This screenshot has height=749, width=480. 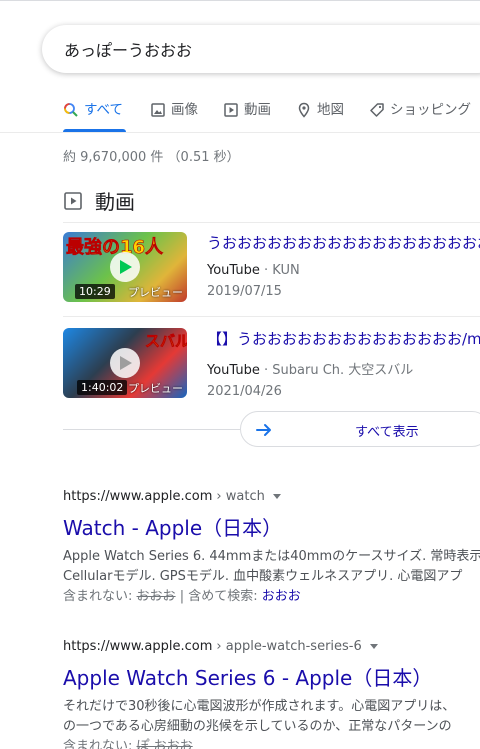 What do you see at coordinates (343, 242) in the screenshot?
I see `video-title: うおおおおおおおおおおおおおおおおおお` at bounding box center [343, 242].